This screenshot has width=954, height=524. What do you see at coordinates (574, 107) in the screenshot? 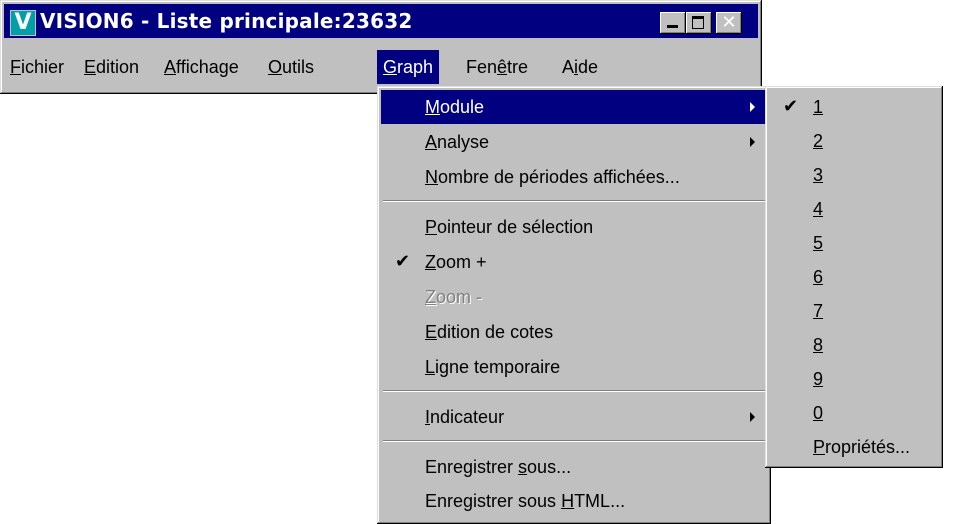
I see `menu-item-module: Module` at bounding box center [574, 107].